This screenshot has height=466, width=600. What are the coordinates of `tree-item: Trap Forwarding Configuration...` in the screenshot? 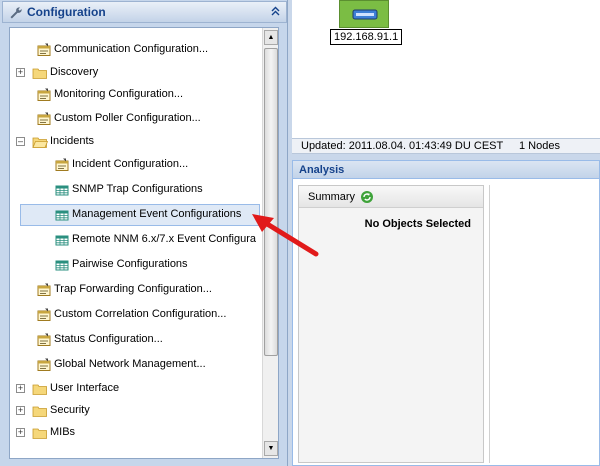 It's located at (135, 290).